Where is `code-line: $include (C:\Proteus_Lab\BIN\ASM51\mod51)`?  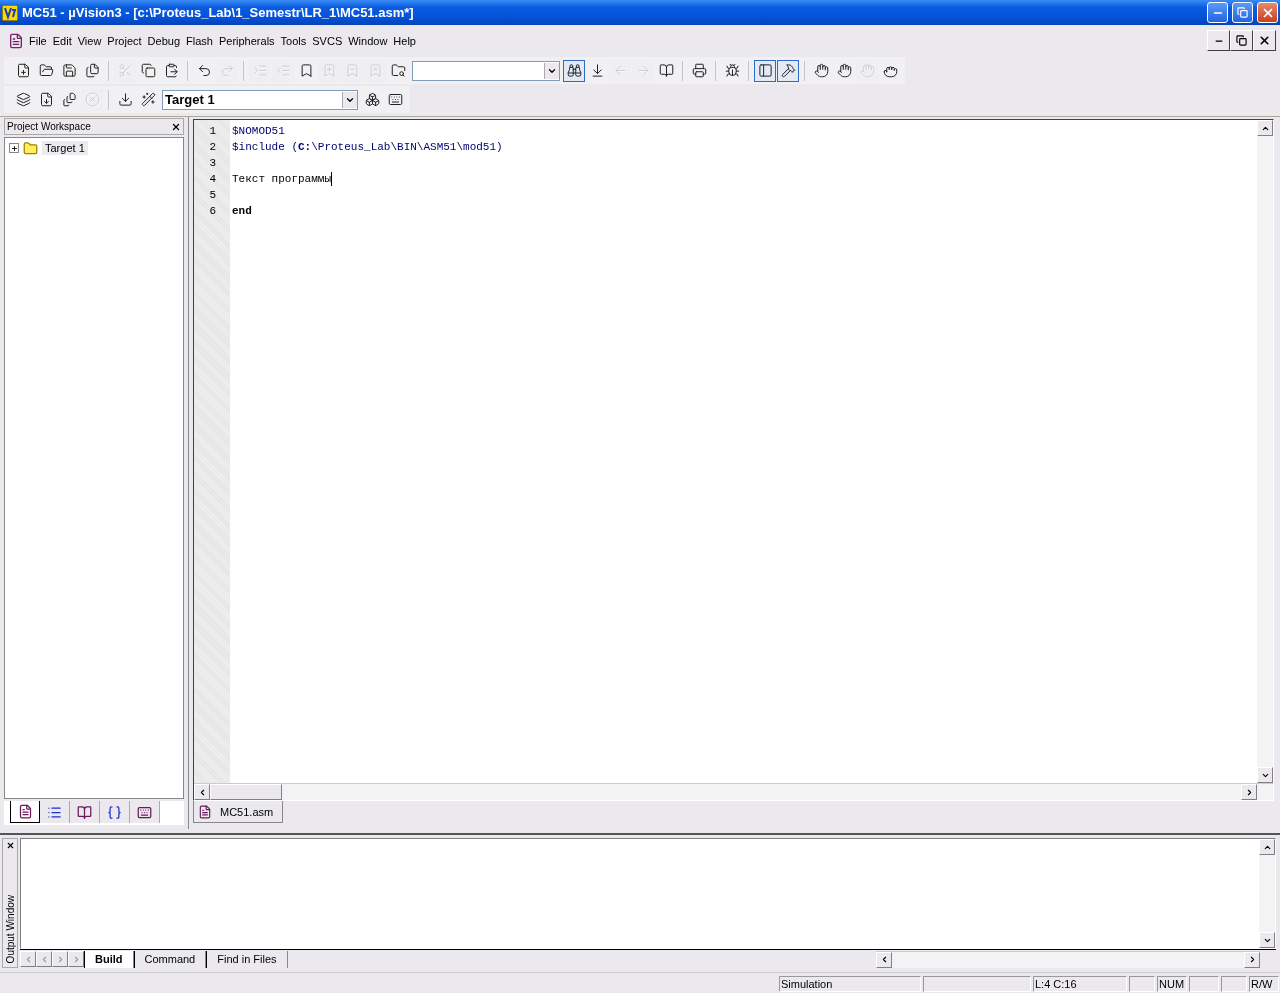
code-line: $include (C:\Proteus_Lab\BIN\ASM51\mod51) is located at coordinates (367, 147).